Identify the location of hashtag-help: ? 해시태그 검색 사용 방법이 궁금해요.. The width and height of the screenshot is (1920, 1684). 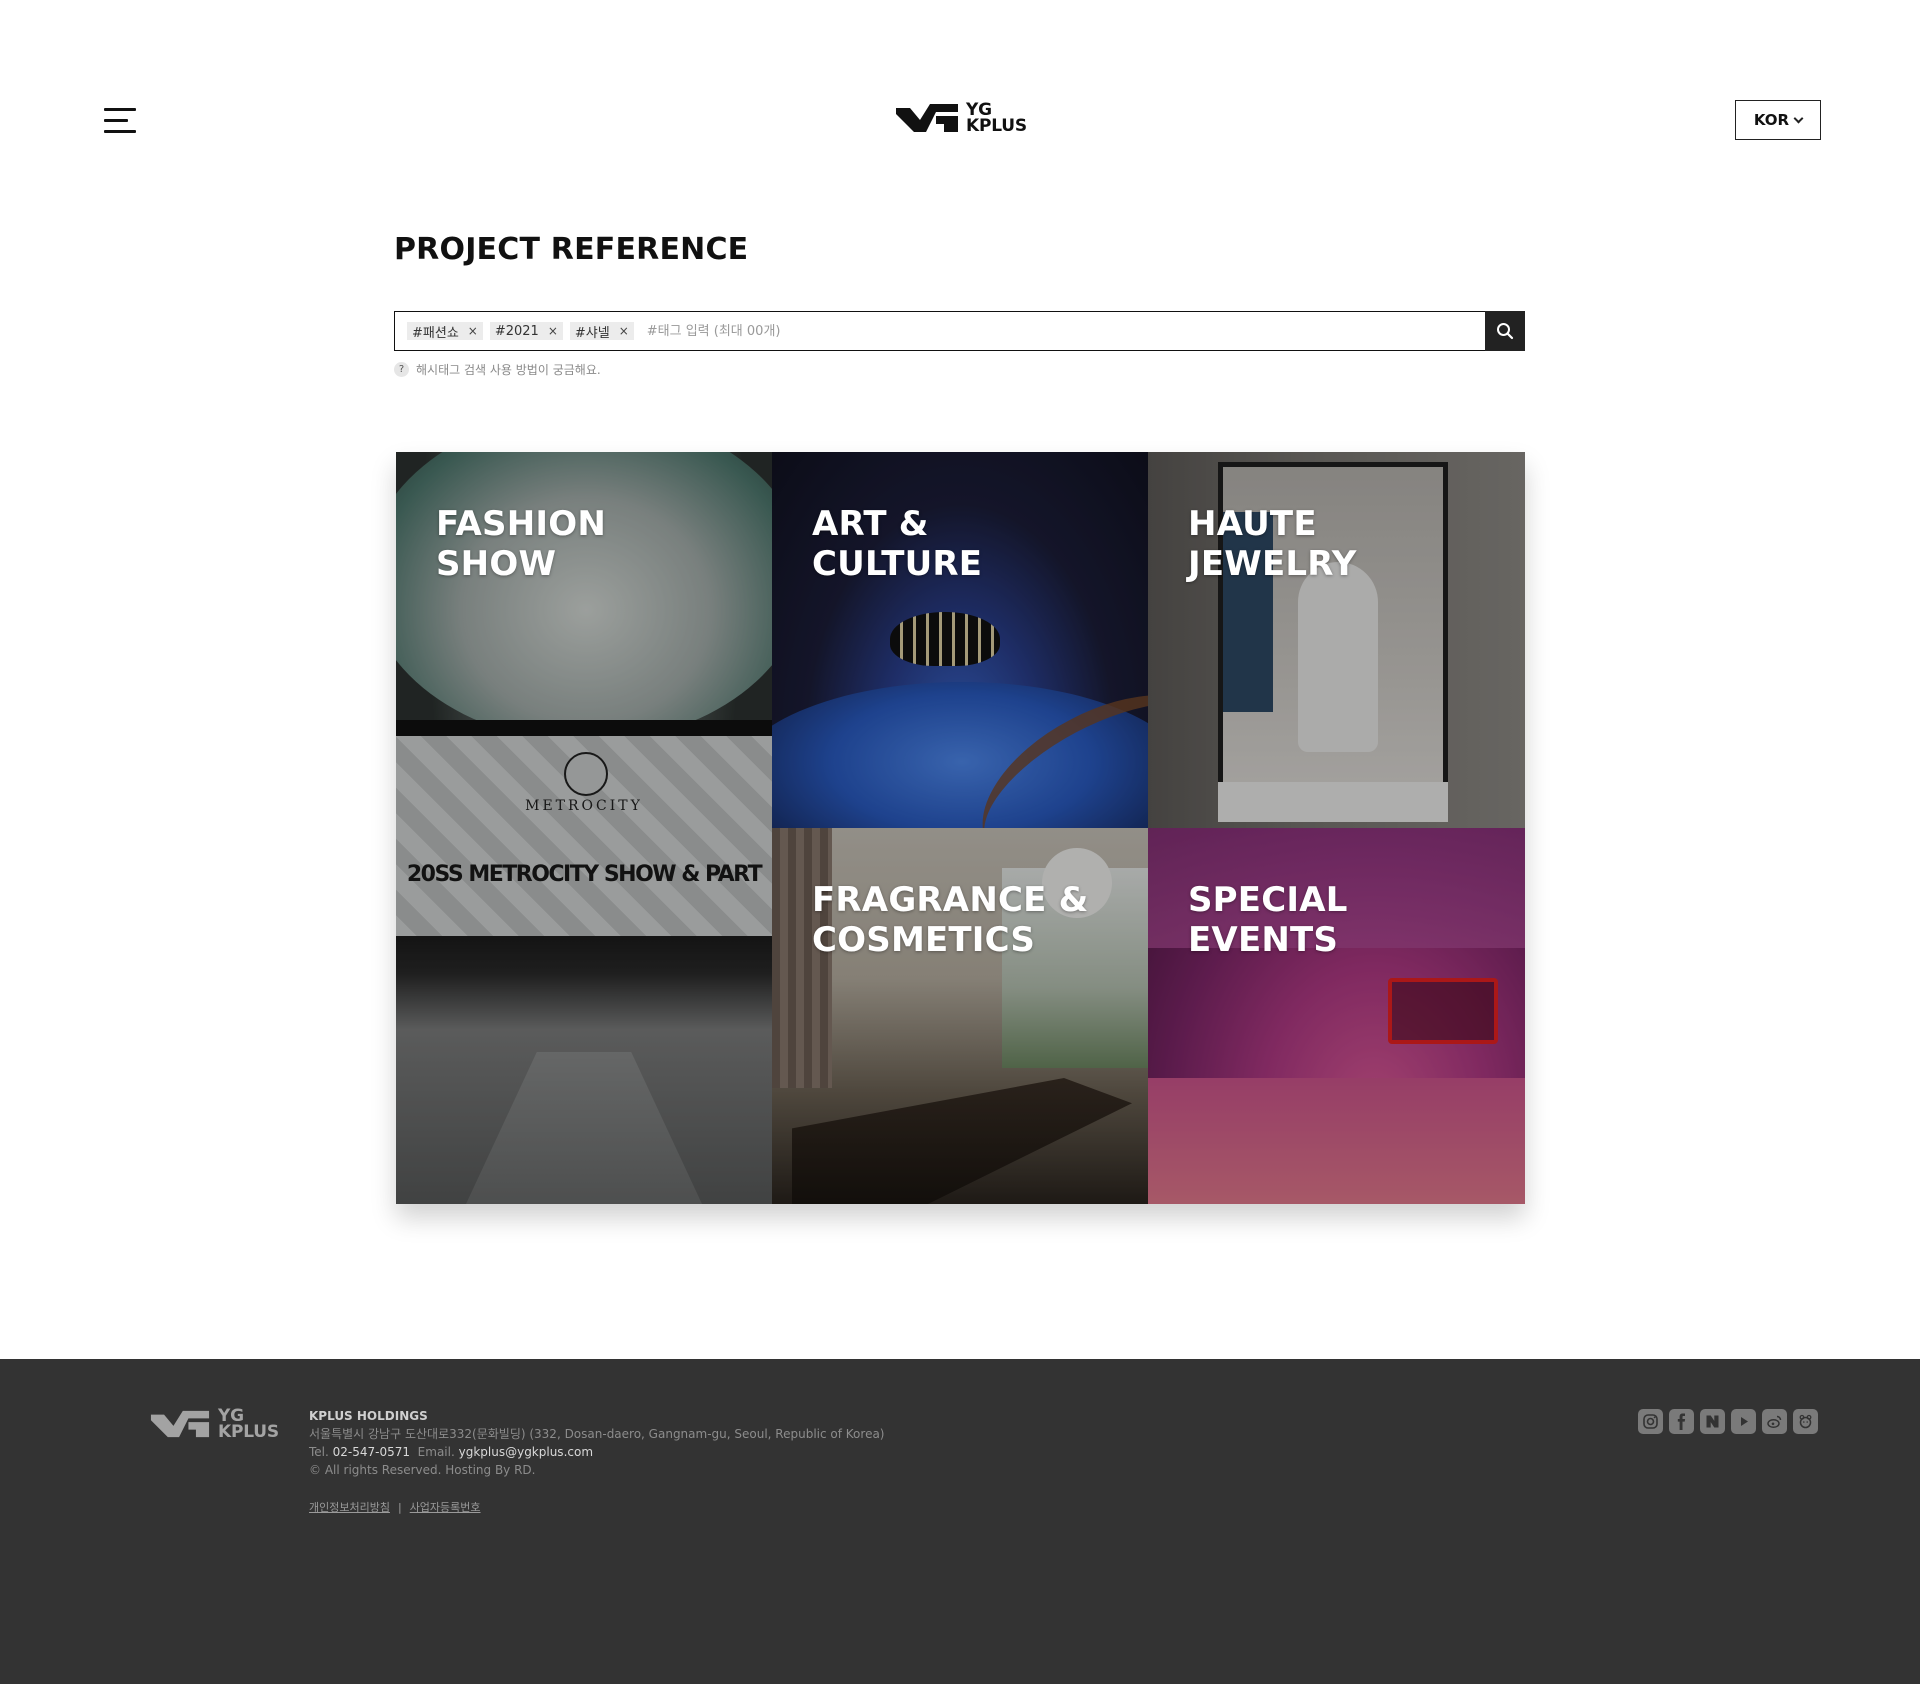
(497, 369).